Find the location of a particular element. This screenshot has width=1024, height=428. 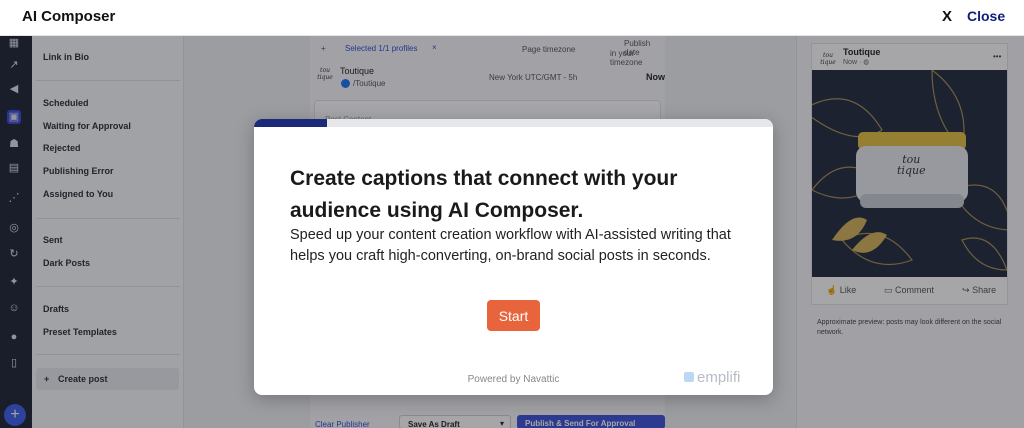

start-button: Start is located at coordinates (513, 315).